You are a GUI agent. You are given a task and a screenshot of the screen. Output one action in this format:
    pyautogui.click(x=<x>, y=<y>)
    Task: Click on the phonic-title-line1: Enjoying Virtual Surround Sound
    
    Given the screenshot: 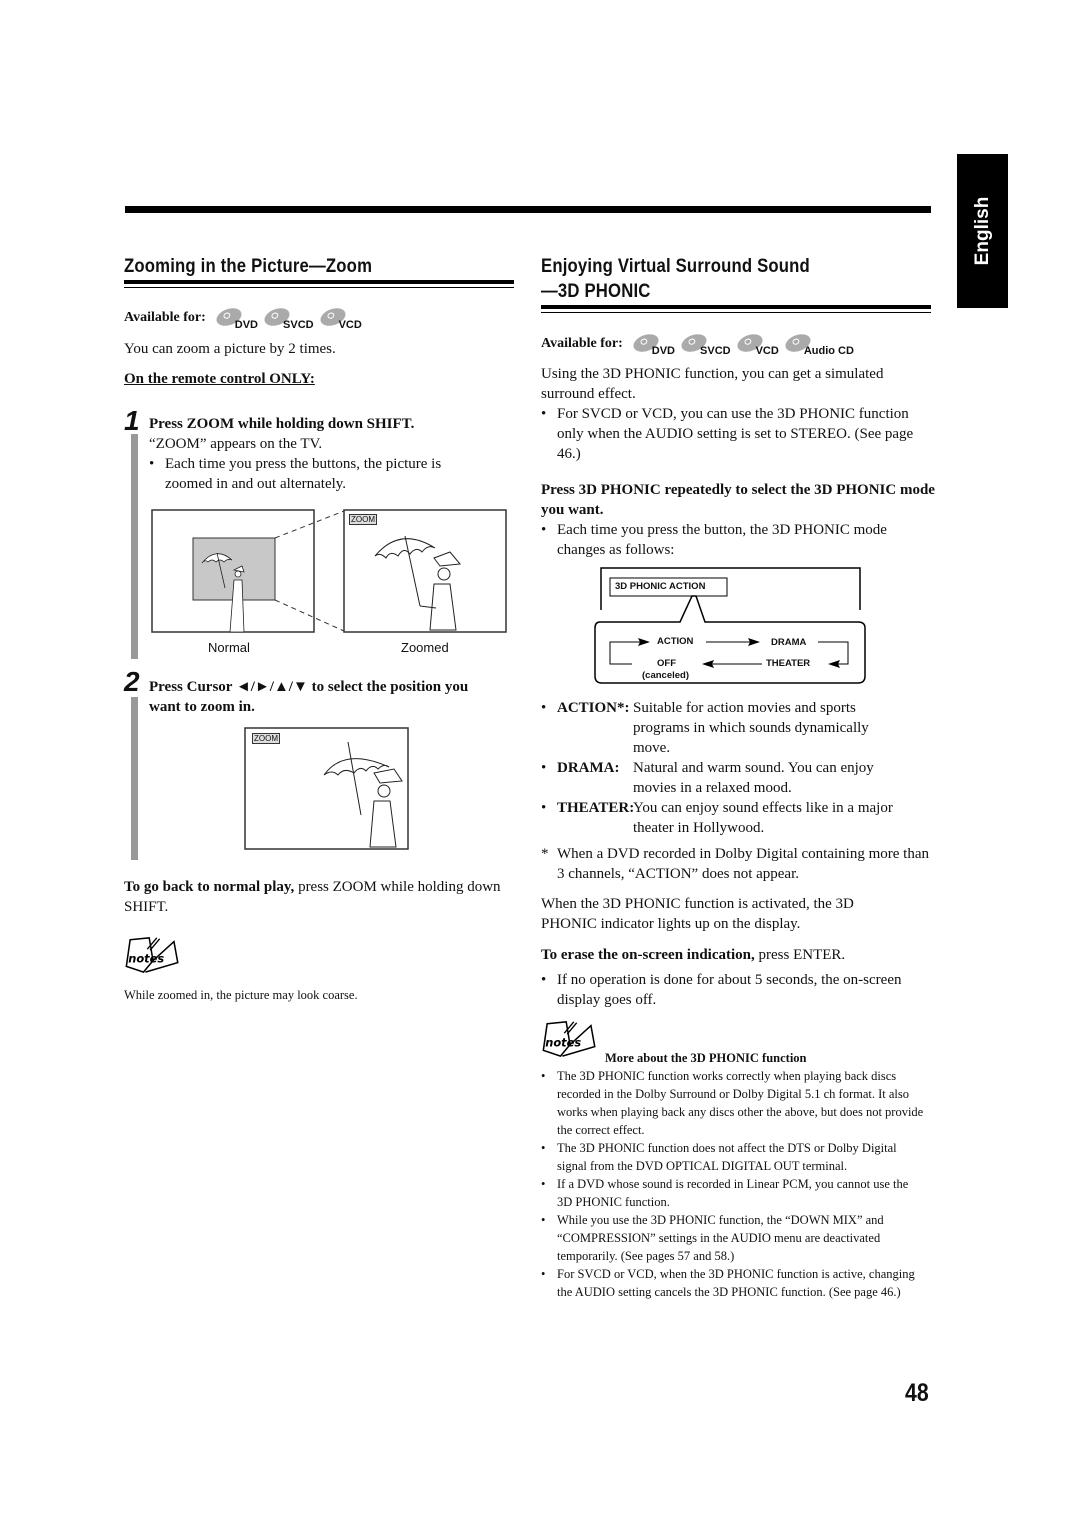 What is the action you would take?
    pyautogui.click(x=675, y=266)
    